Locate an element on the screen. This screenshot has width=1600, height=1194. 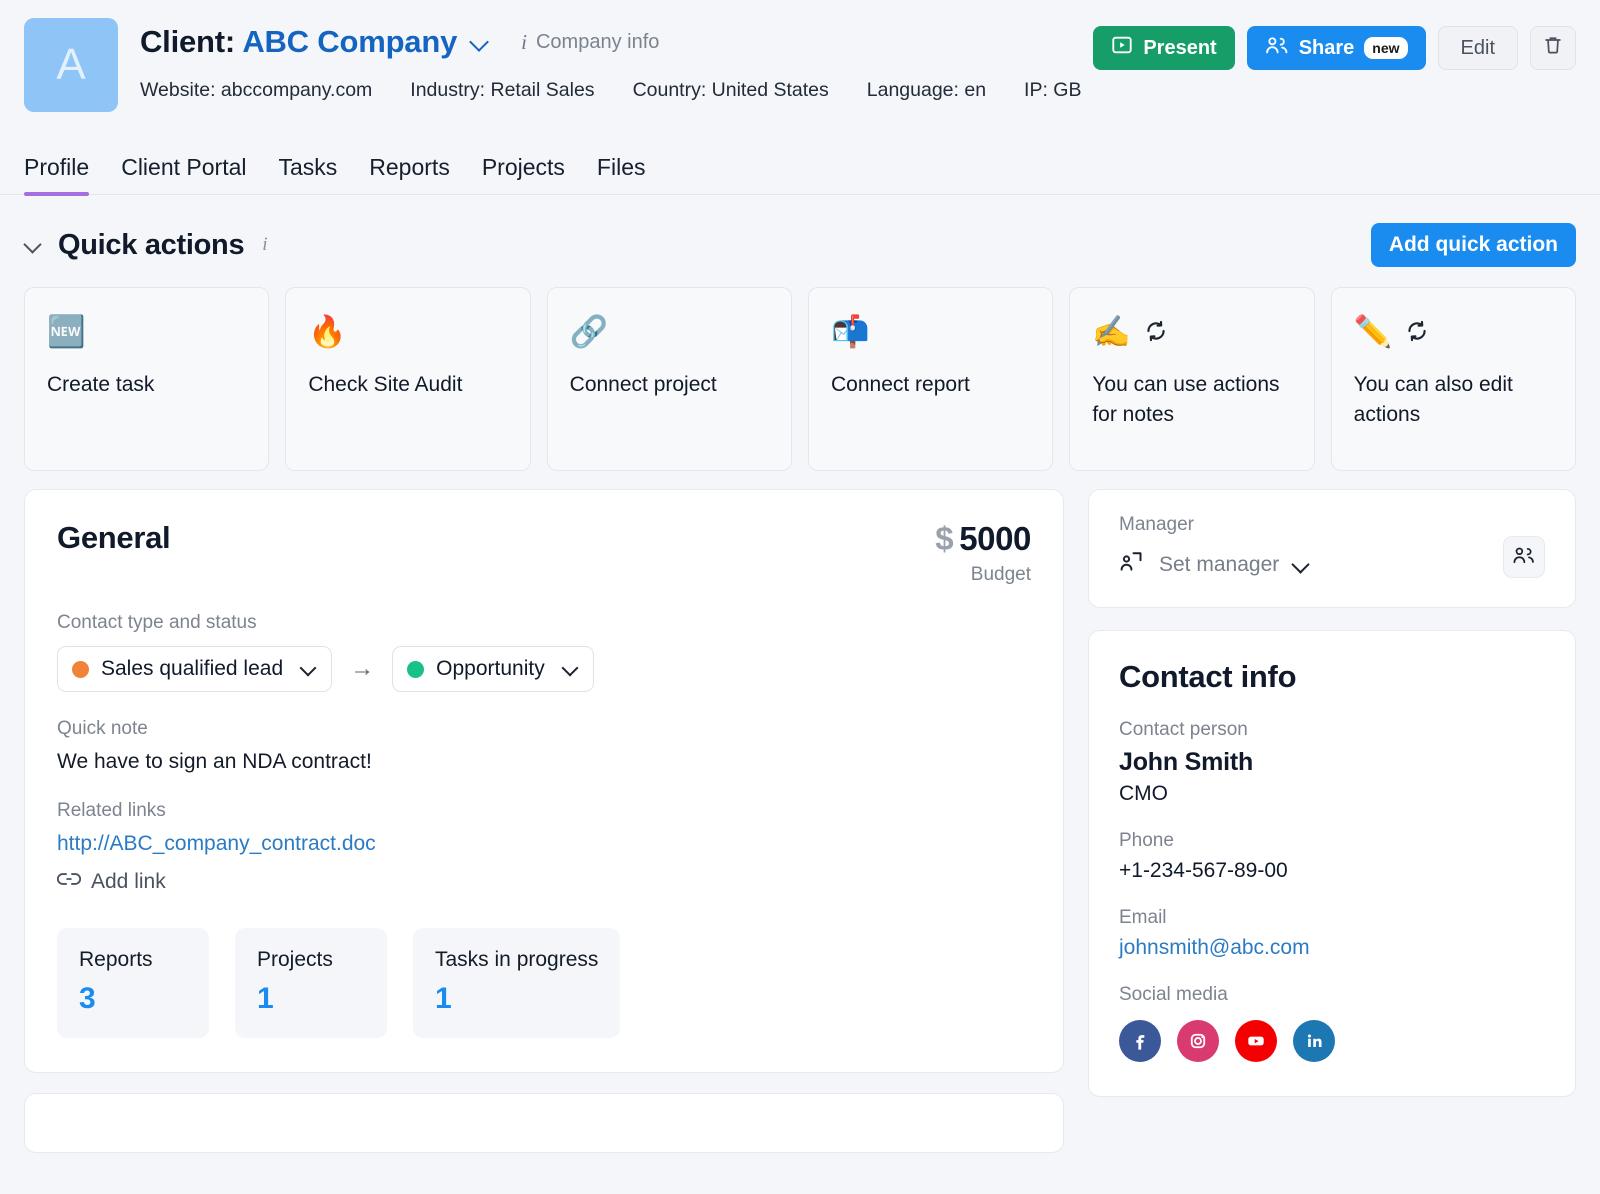
stat-card-tasks-in-progress: Tasks in progress 1 is located at coordinates (517, 983).